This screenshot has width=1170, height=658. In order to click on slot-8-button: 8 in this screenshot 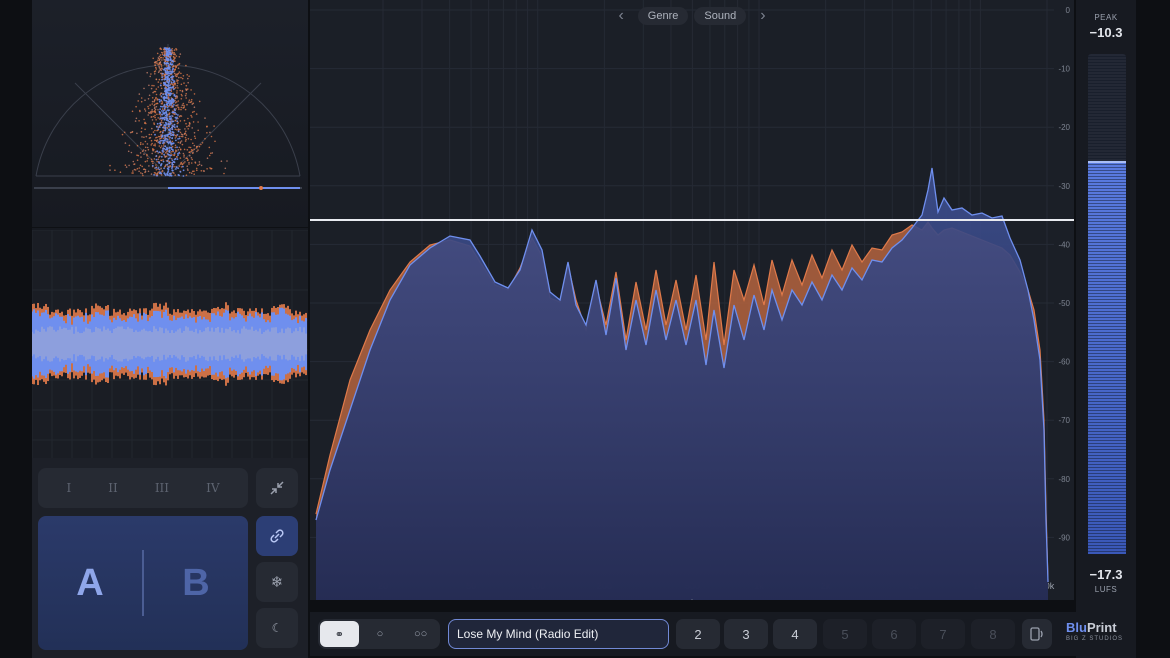, I will do `click(993, 634)`.